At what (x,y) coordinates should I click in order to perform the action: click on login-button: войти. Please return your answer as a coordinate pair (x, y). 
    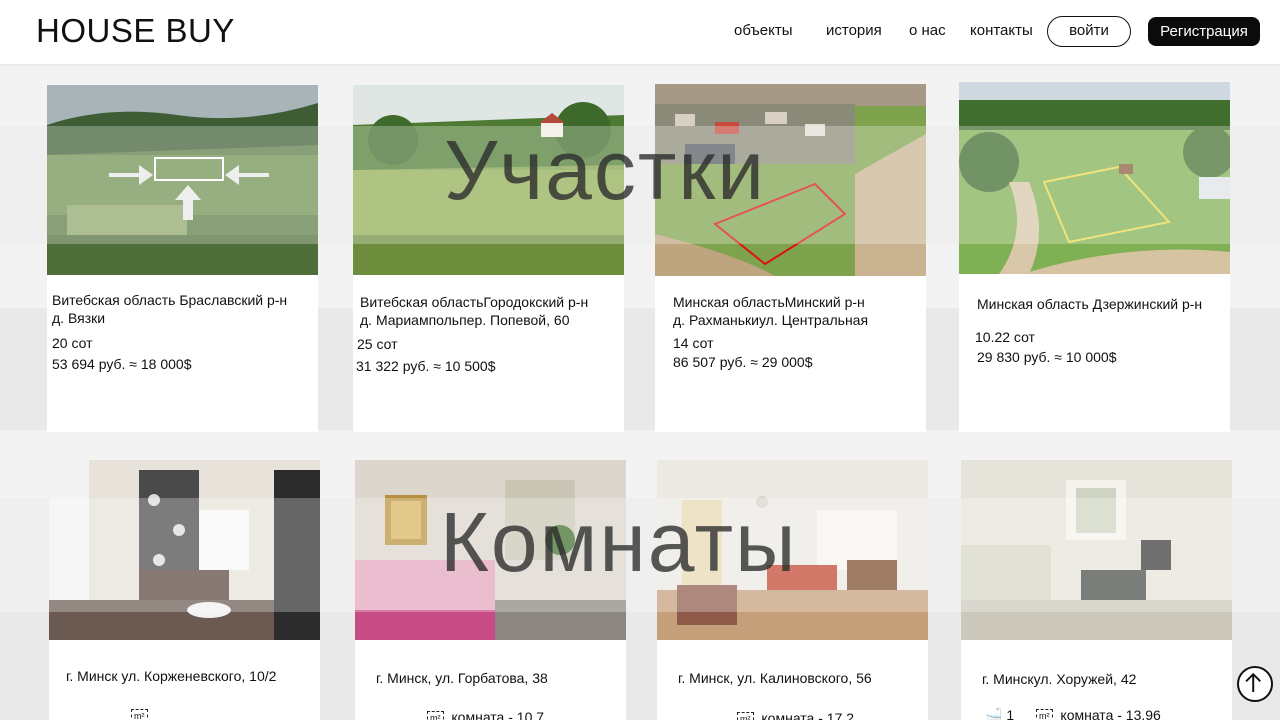
    Looking at the image, I should click on (1089, 31).